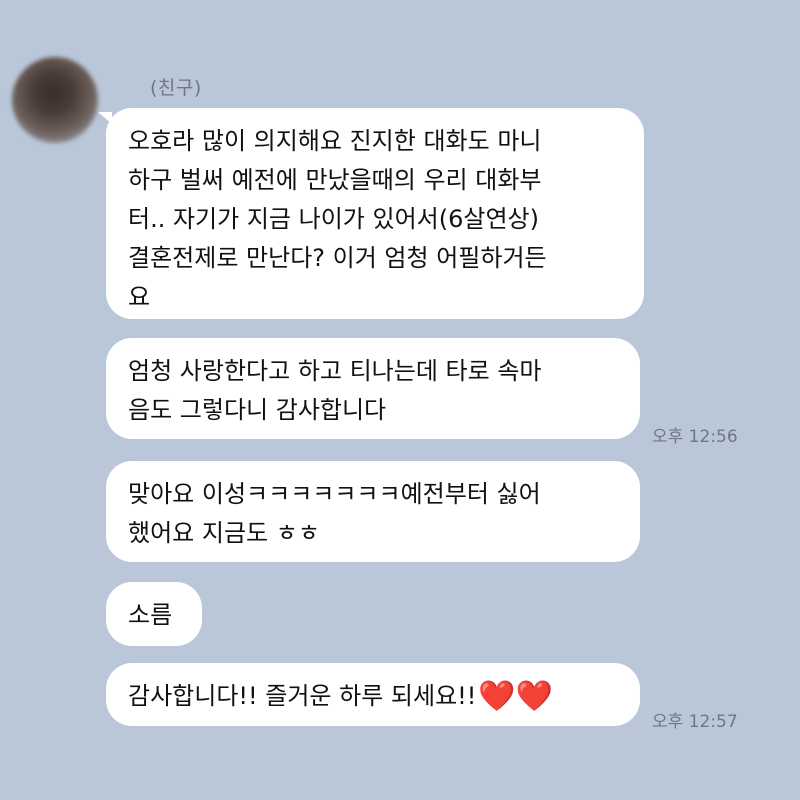 The width and height of the screenshot is (800, 800). Describe the element at coordinates (335, 141) in the screenshot. I see `message-line: 오호라 많이 의지해요 진지한 대화도 마니` at that location.